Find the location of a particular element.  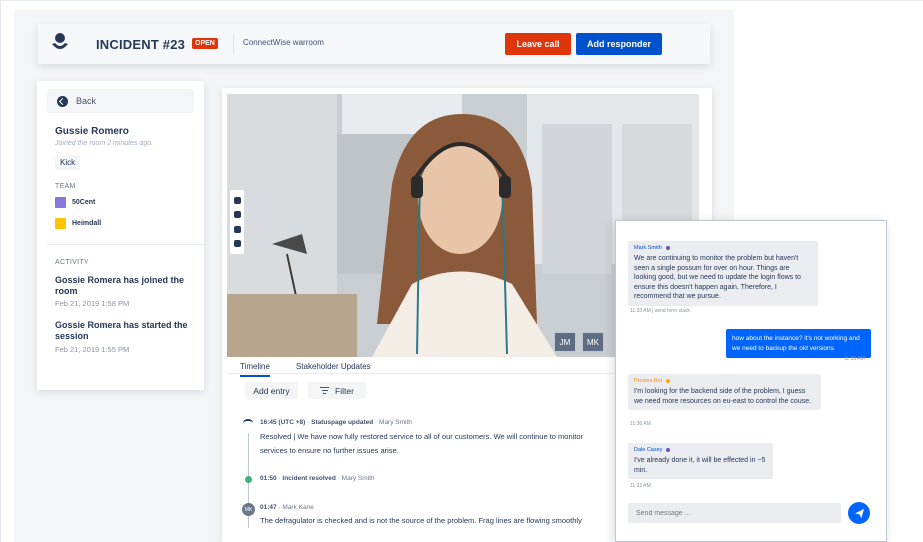

avatar: MK is located at coordinates (248, 509).